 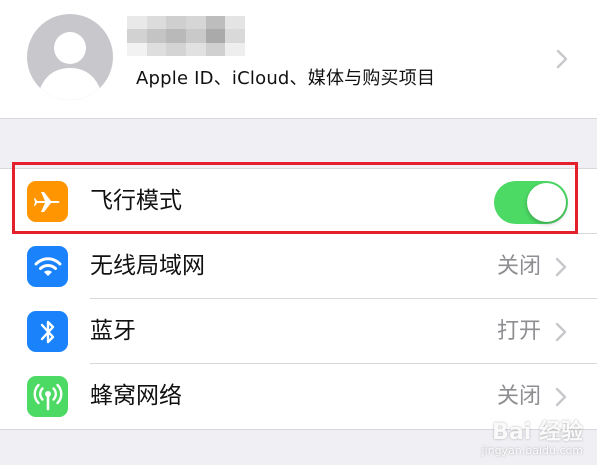 What do you see at coordinates (136, 396) in the screenshot?
I see `cellular-label: 蜂窝网络` at bounding box center [136, 396].